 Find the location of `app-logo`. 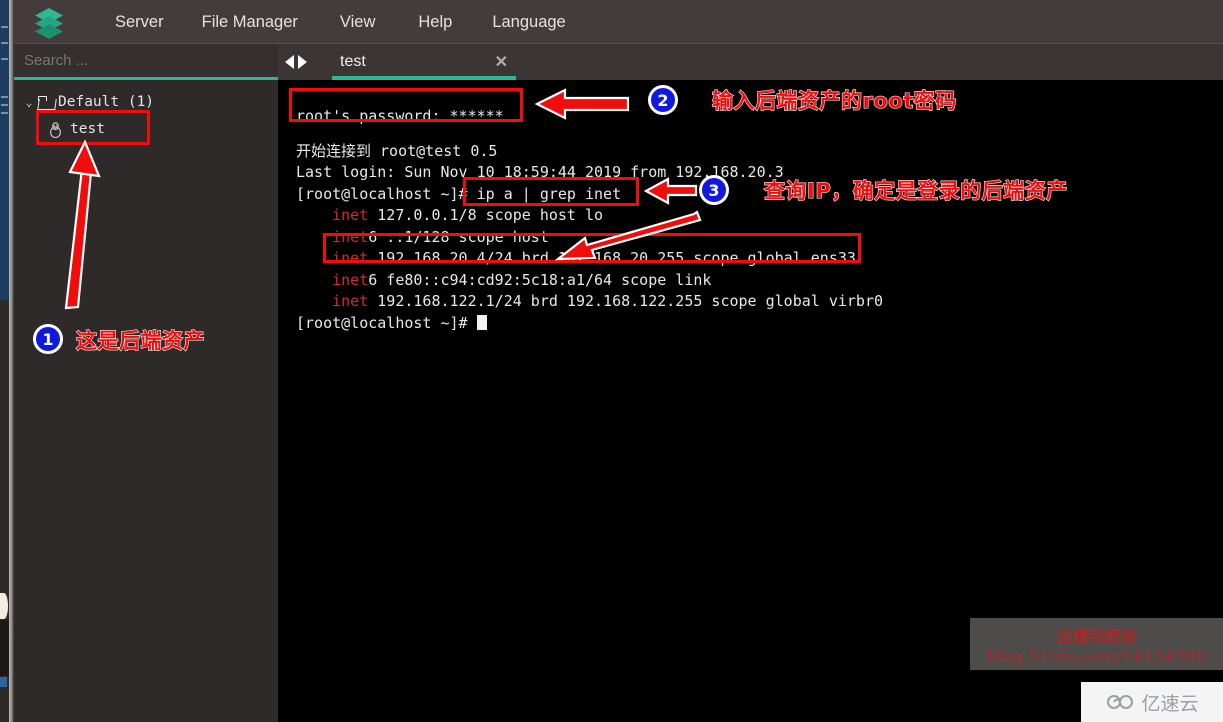

app-logo is located at coordinates (49, 22).